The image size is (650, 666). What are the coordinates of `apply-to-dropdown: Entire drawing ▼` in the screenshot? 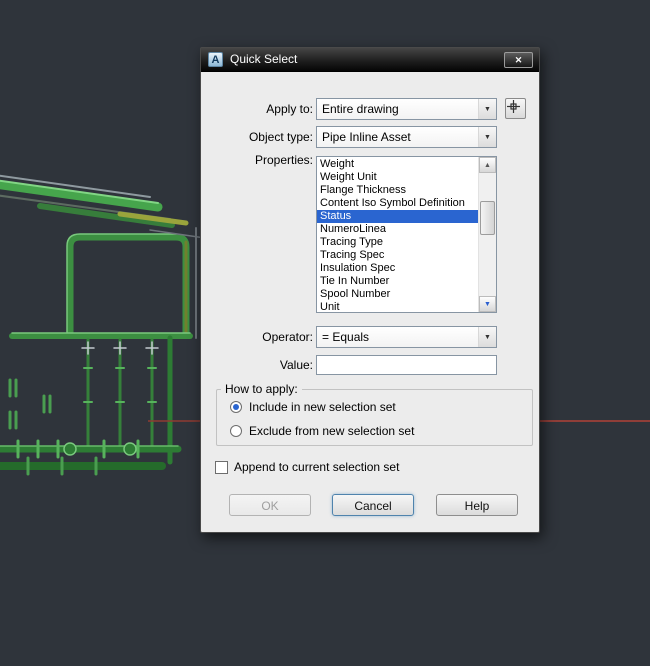 It's located at (406, 109).